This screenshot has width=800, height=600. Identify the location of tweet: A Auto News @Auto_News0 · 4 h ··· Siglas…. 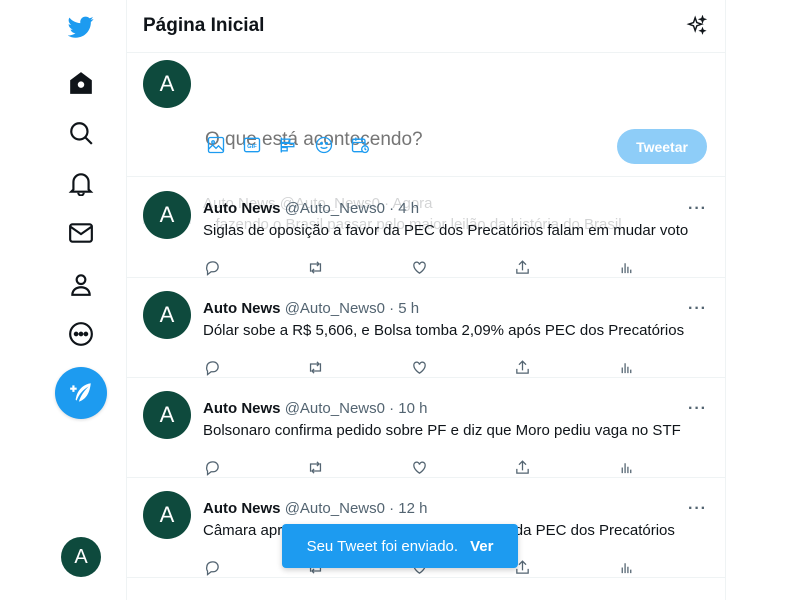
(426, 228).